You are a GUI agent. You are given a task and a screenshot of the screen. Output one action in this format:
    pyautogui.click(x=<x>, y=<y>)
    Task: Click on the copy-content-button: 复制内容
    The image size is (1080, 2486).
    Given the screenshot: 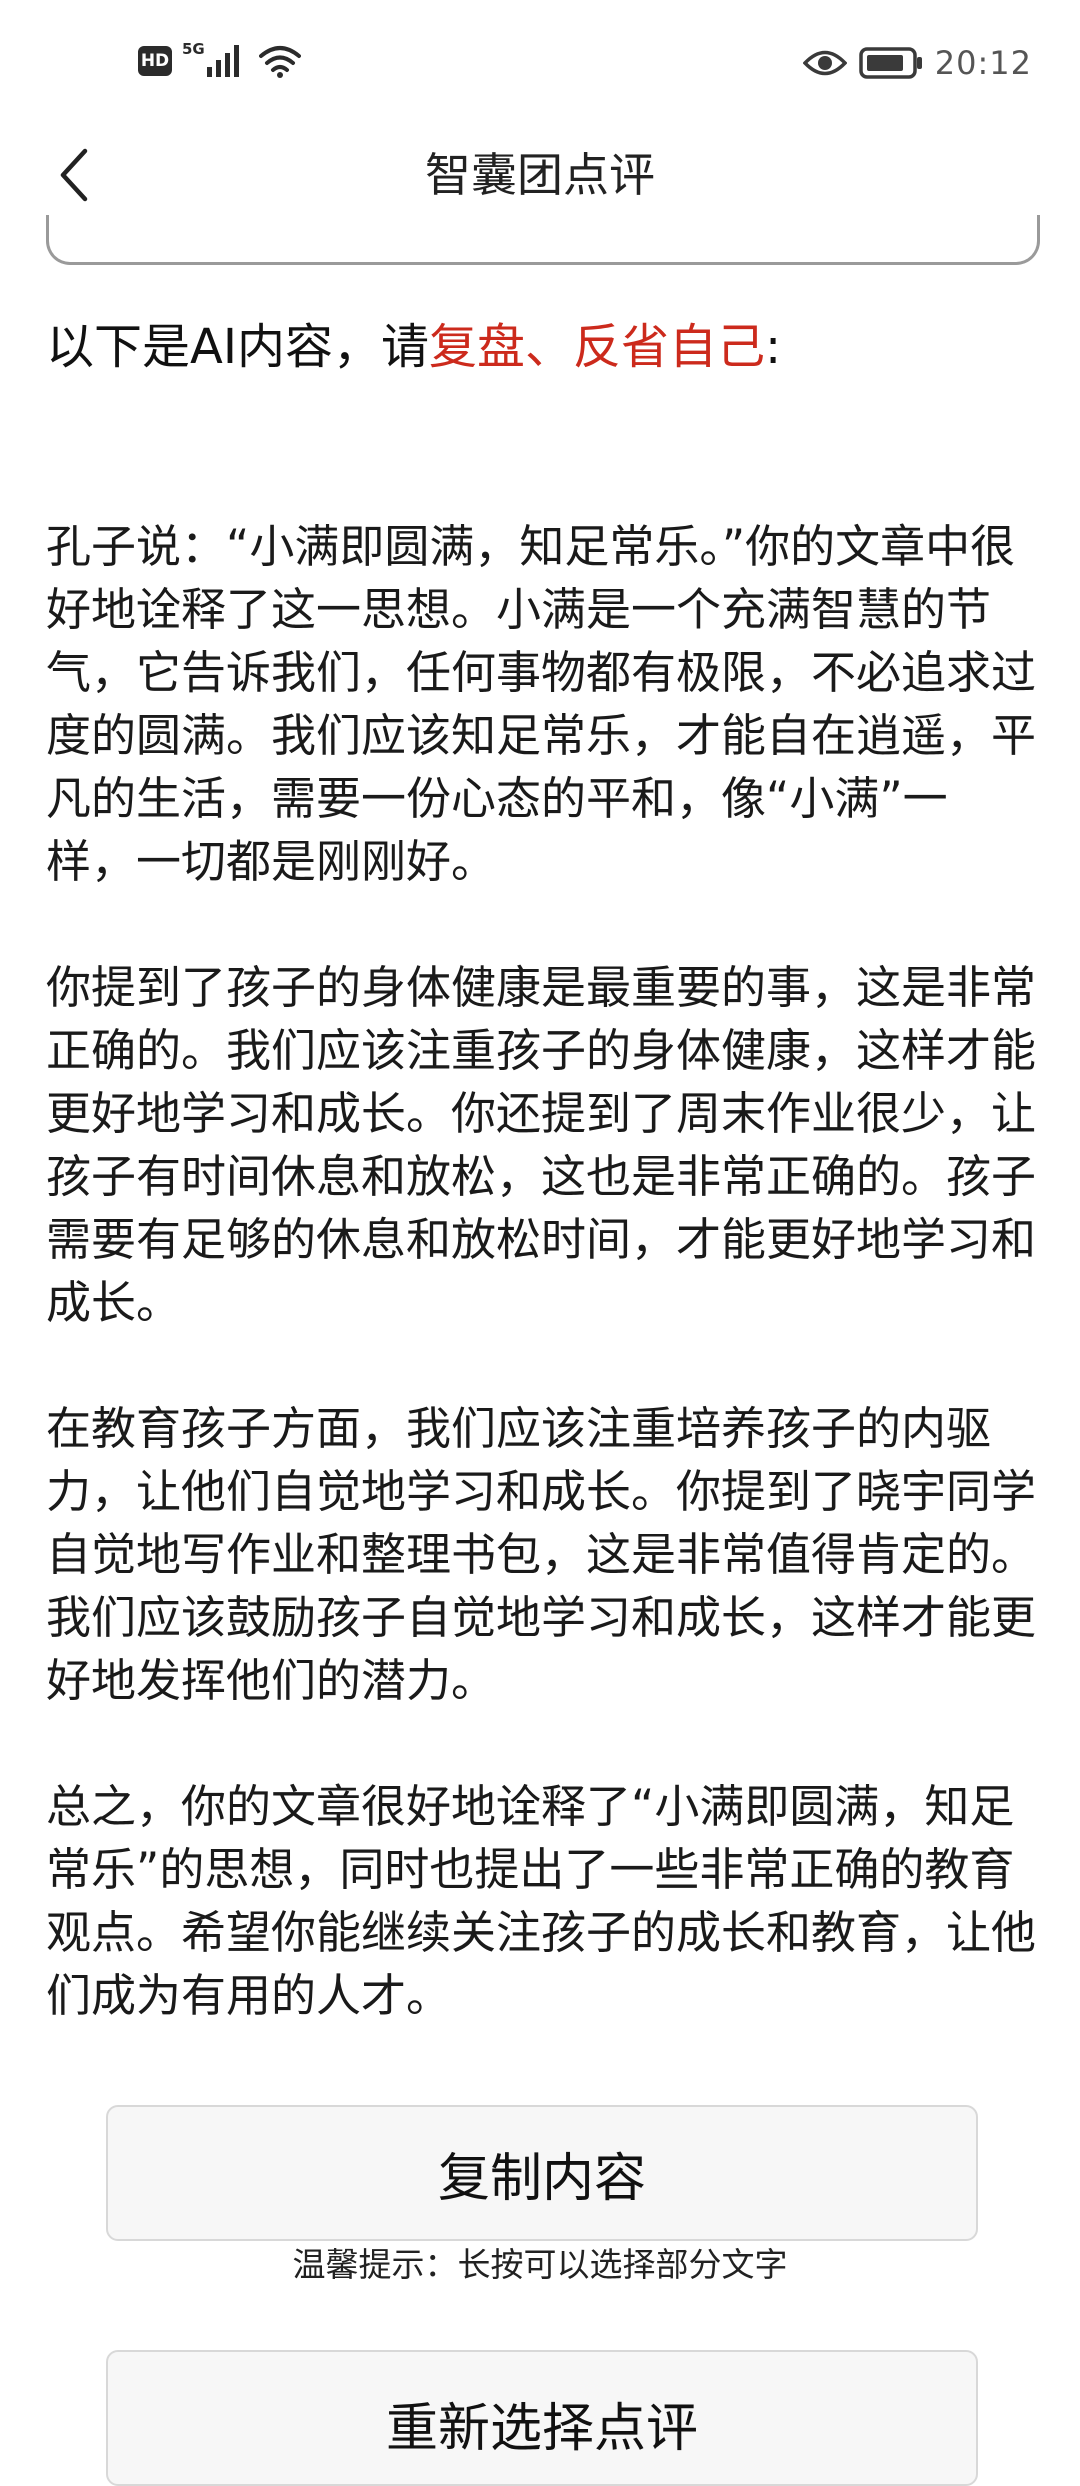 What is the action you would take?
    pyautogui.click(x=542, y=2173)
    